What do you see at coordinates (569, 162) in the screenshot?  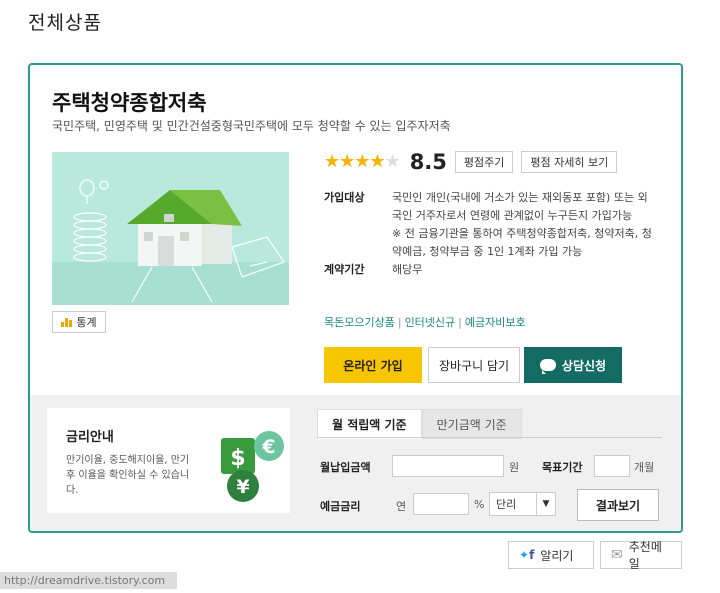 I see `rating-detail-button: 평점 자세히 보기` at bounding box center [569, 162].